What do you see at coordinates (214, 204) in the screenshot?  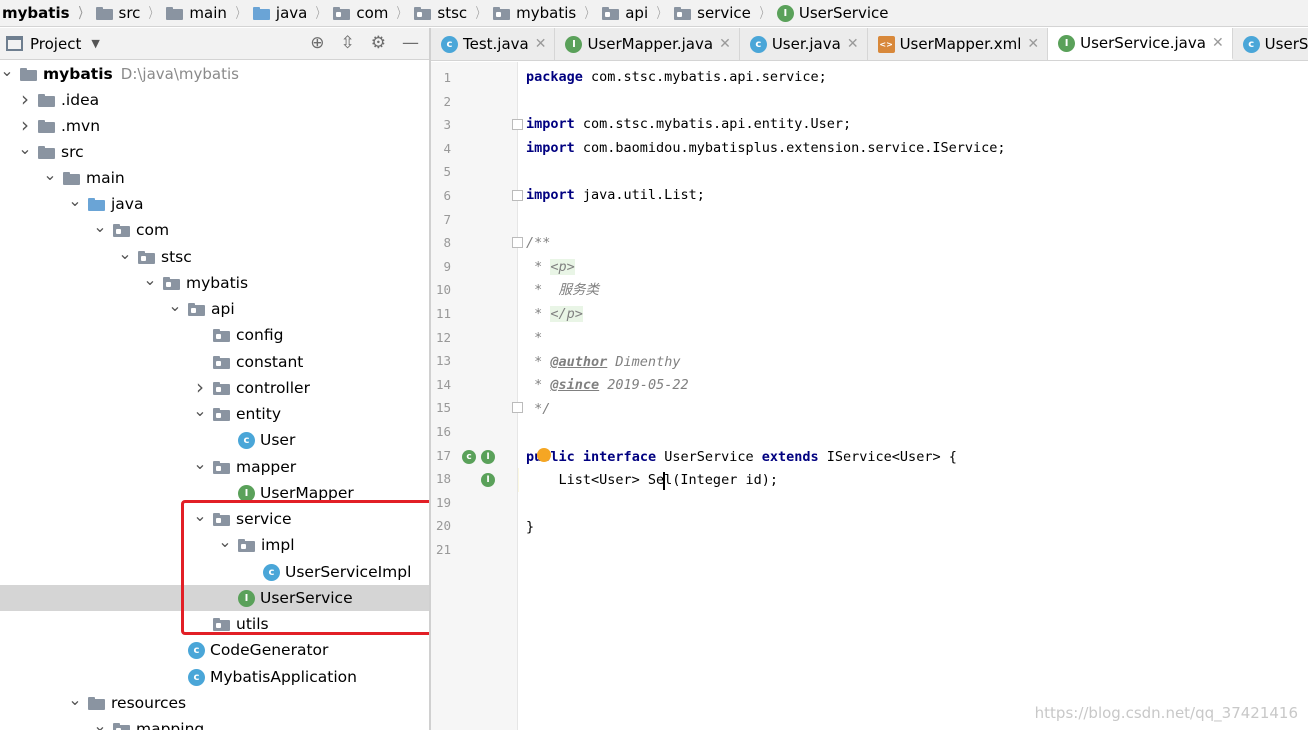 I see `tree-node: ⌄ java` at bounding box center [214, 204].